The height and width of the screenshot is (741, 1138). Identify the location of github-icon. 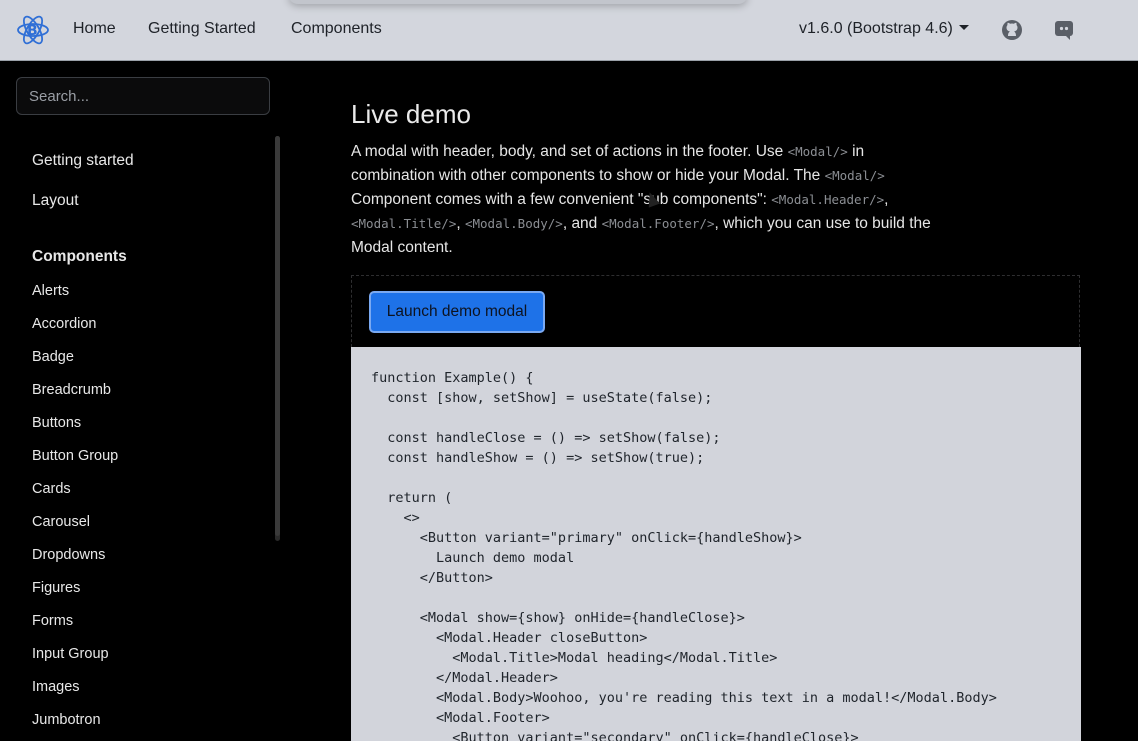
(1012, 30).